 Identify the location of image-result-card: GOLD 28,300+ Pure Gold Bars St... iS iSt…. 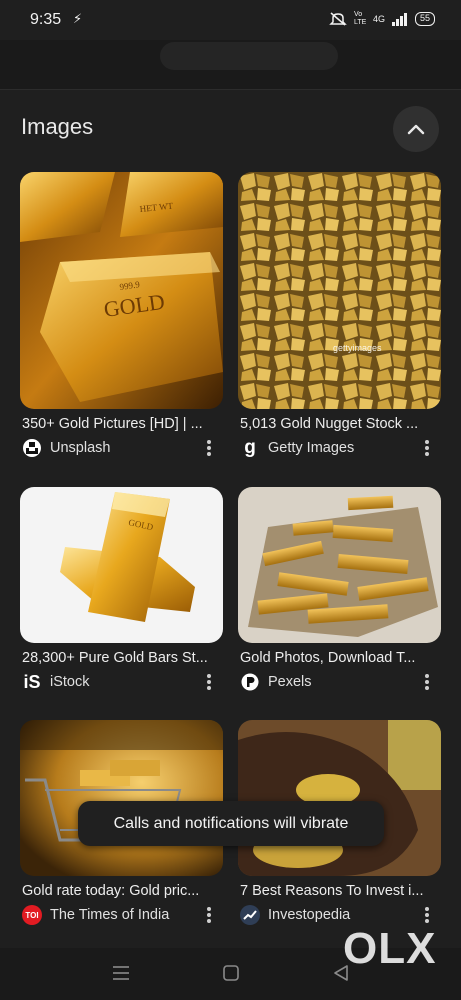
(121, 589).